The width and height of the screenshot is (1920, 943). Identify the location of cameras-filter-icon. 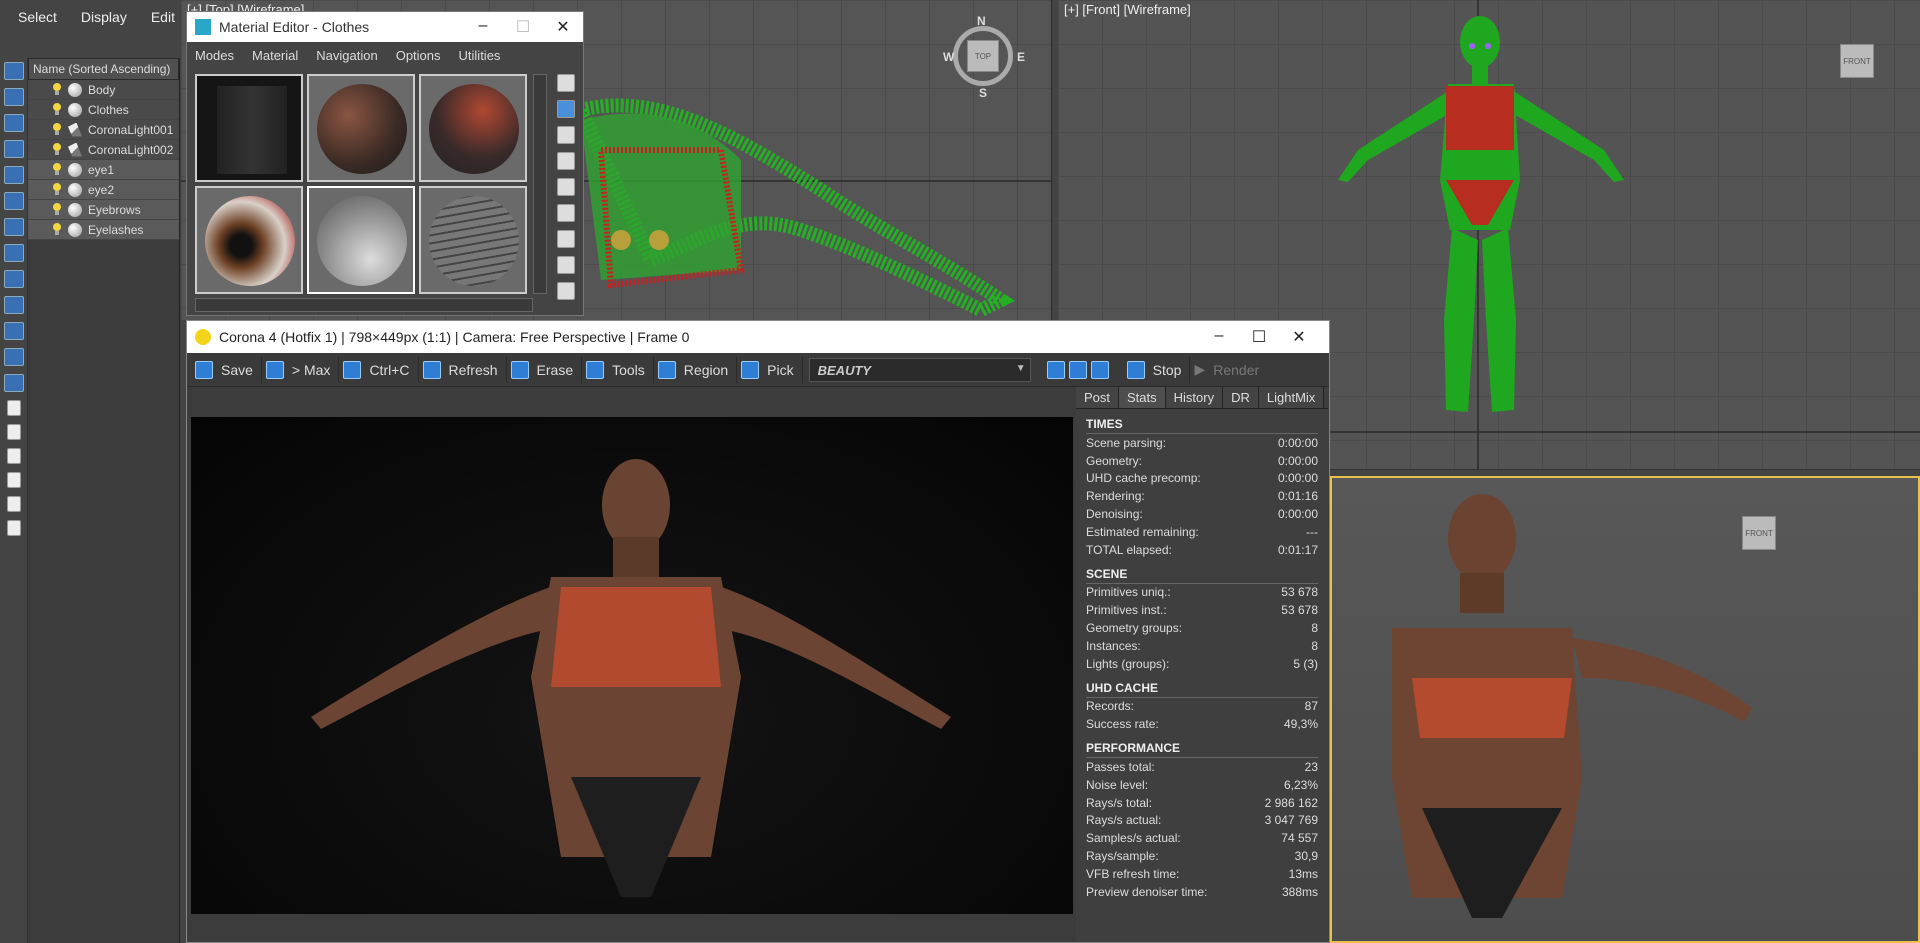
(14, 175).